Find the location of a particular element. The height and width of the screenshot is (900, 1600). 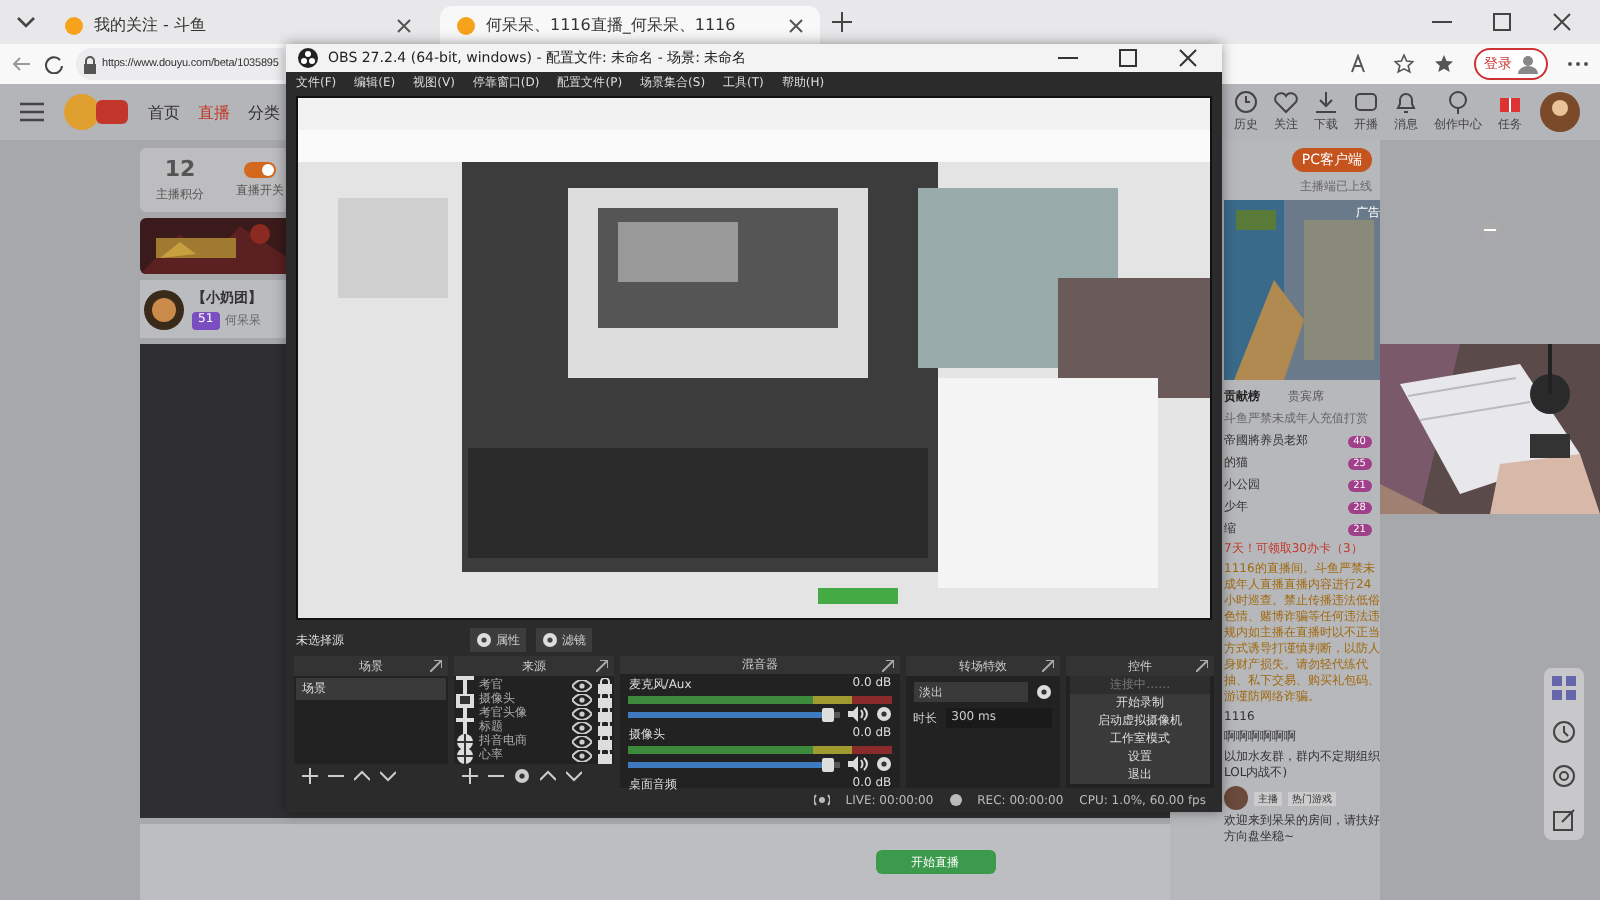

favorites-icon is located at coordinates (1444, 64).